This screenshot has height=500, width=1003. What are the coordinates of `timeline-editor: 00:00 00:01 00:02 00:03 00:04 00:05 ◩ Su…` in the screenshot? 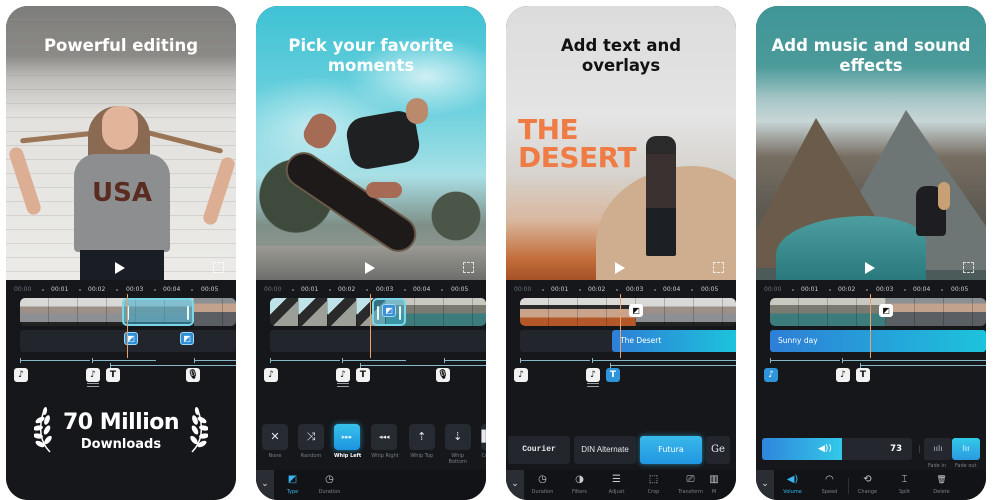 It's located at (871, 390).